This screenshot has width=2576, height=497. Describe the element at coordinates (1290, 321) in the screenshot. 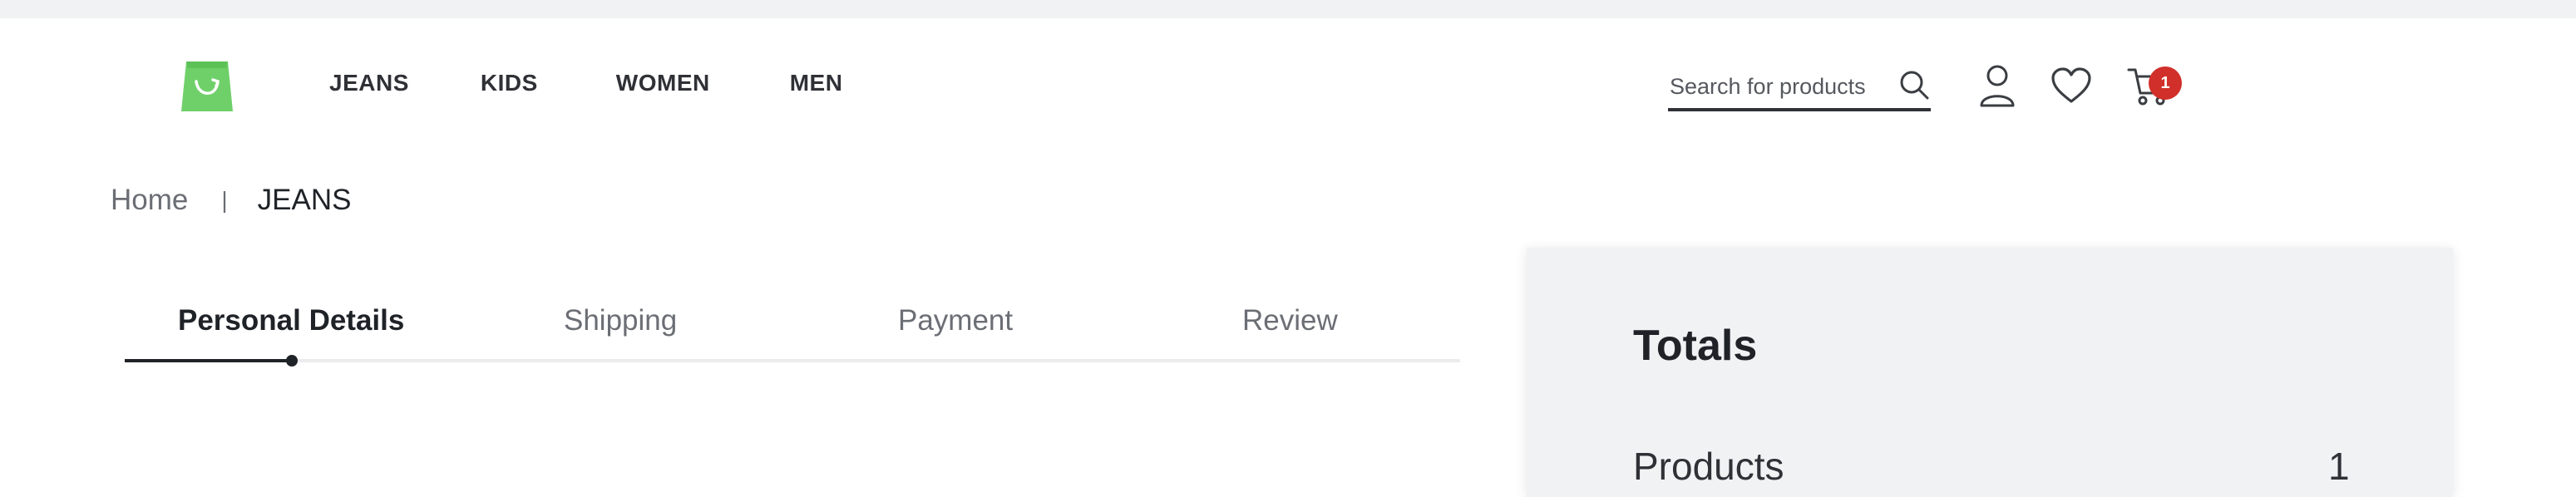

I see `step-review: Review` at that location.